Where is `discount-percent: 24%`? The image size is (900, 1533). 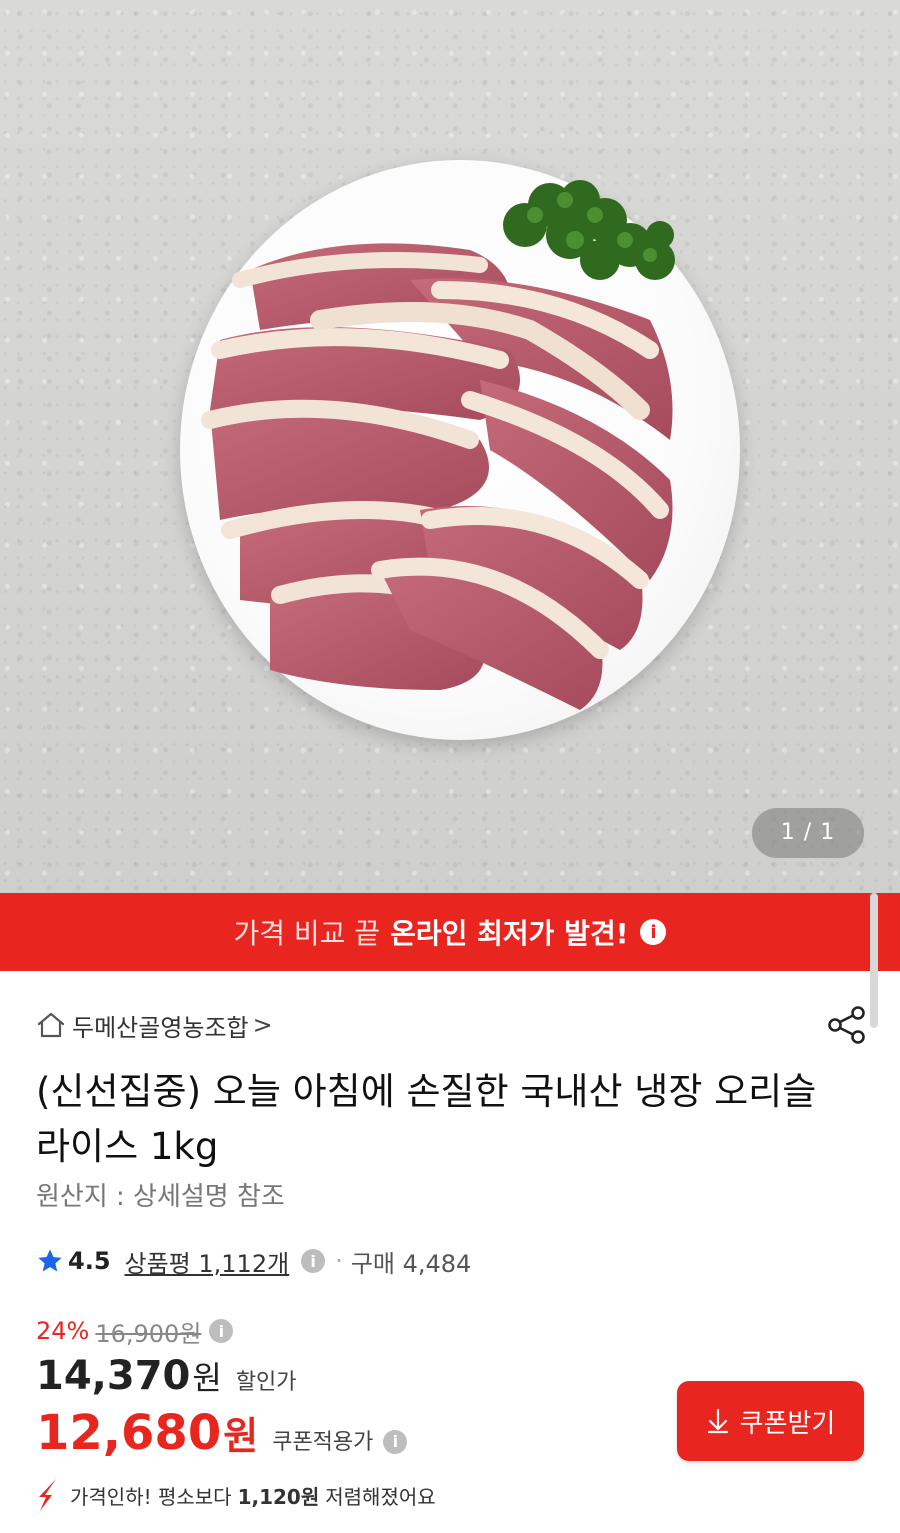
discount-percent: 24% is located at coordinates (63, 1331).